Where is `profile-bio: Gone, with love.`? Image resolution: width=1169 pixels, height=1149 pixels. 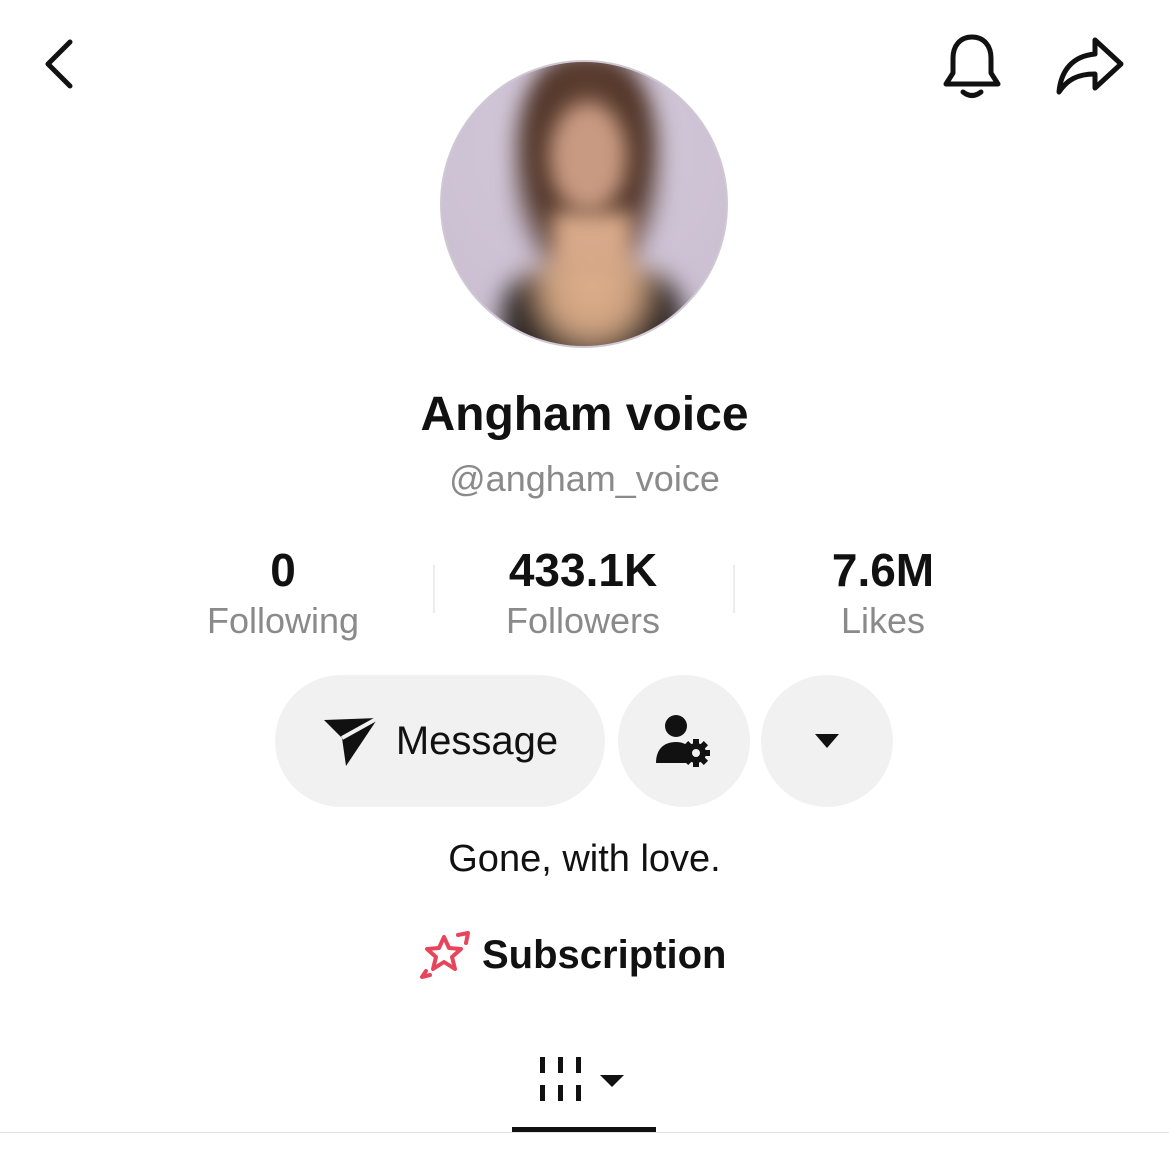 profile-bio: Gone, with love. is located at coordinates (584, 859).